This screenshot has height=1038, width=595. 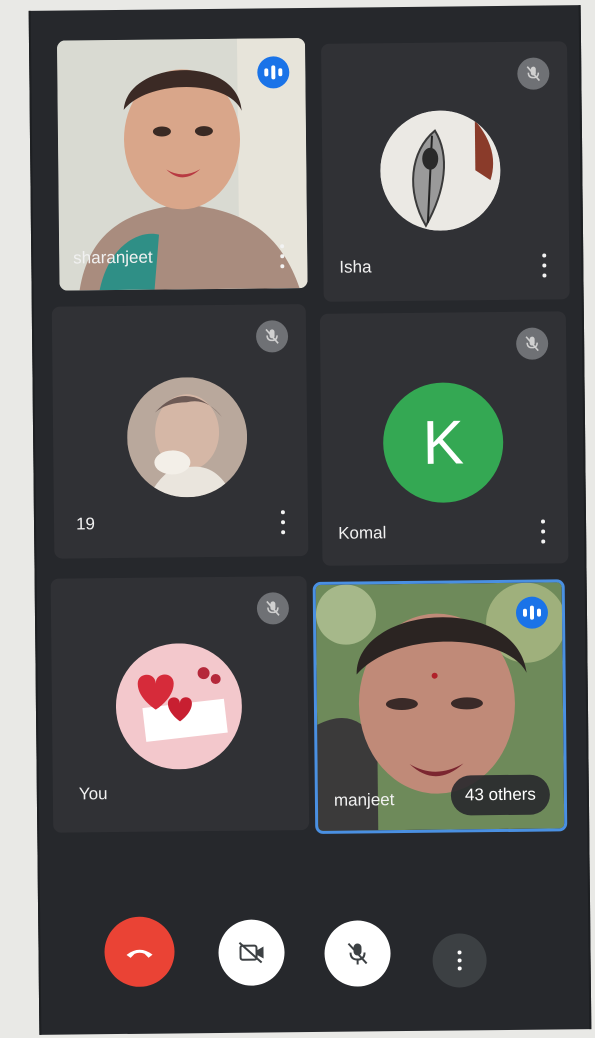 I want to click on microphone-toggle-button, so click(x=357, y=953).